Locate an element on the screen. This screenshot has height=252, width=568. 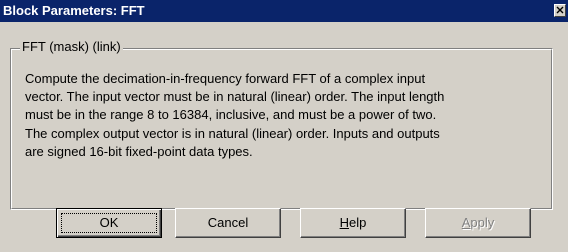
ok-button-label: OK is located at coordinates (109, 222).